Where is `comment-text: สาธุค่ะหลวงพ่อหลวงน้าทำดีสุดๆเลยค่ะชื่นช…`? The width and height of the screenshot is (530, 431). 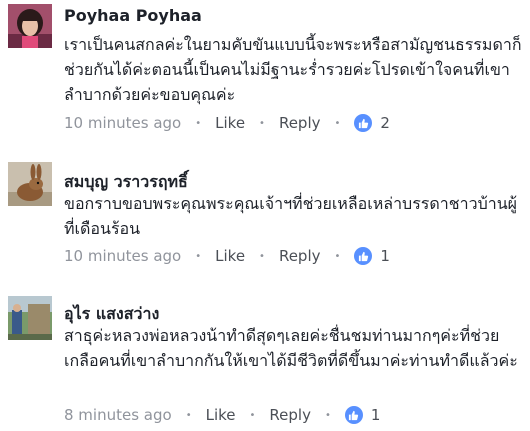
comment-text: สาธุค่ะหลวงพ่อหลวงน้าทำดีสุดๆเลยค่ะชื่นช… is located at coordinates (291, 348).